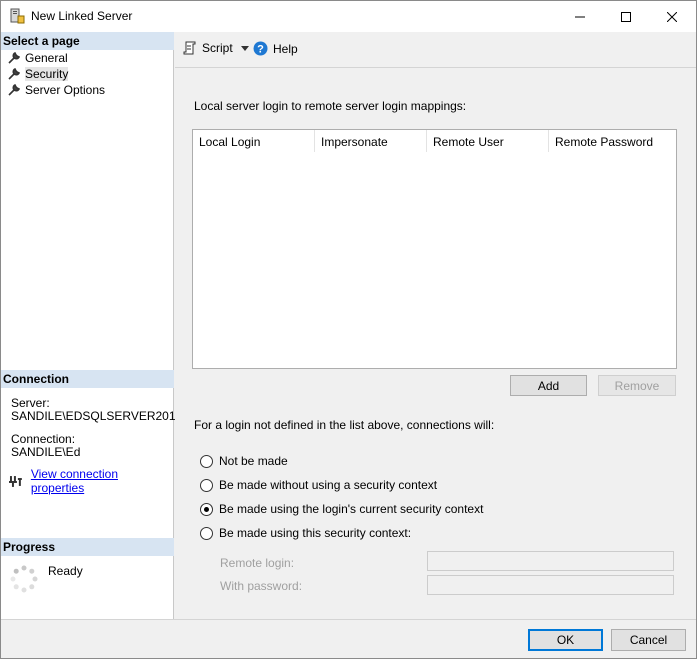  Describe the element at coordinates (206, 485) in the screenshot. I see `radio-without-security-context` at that location.